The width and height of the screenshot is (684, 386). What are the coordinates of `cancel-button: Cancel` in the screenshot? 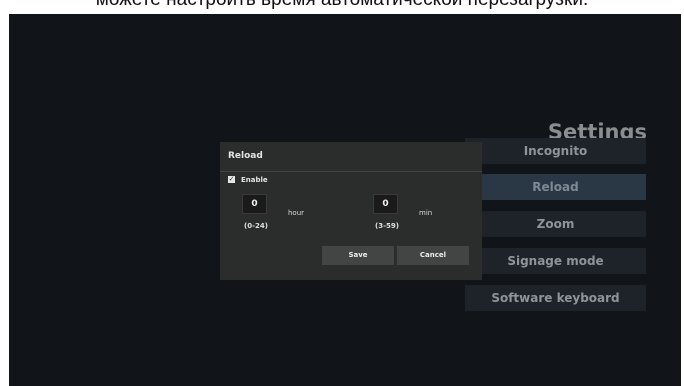 It's located at (433, 255).